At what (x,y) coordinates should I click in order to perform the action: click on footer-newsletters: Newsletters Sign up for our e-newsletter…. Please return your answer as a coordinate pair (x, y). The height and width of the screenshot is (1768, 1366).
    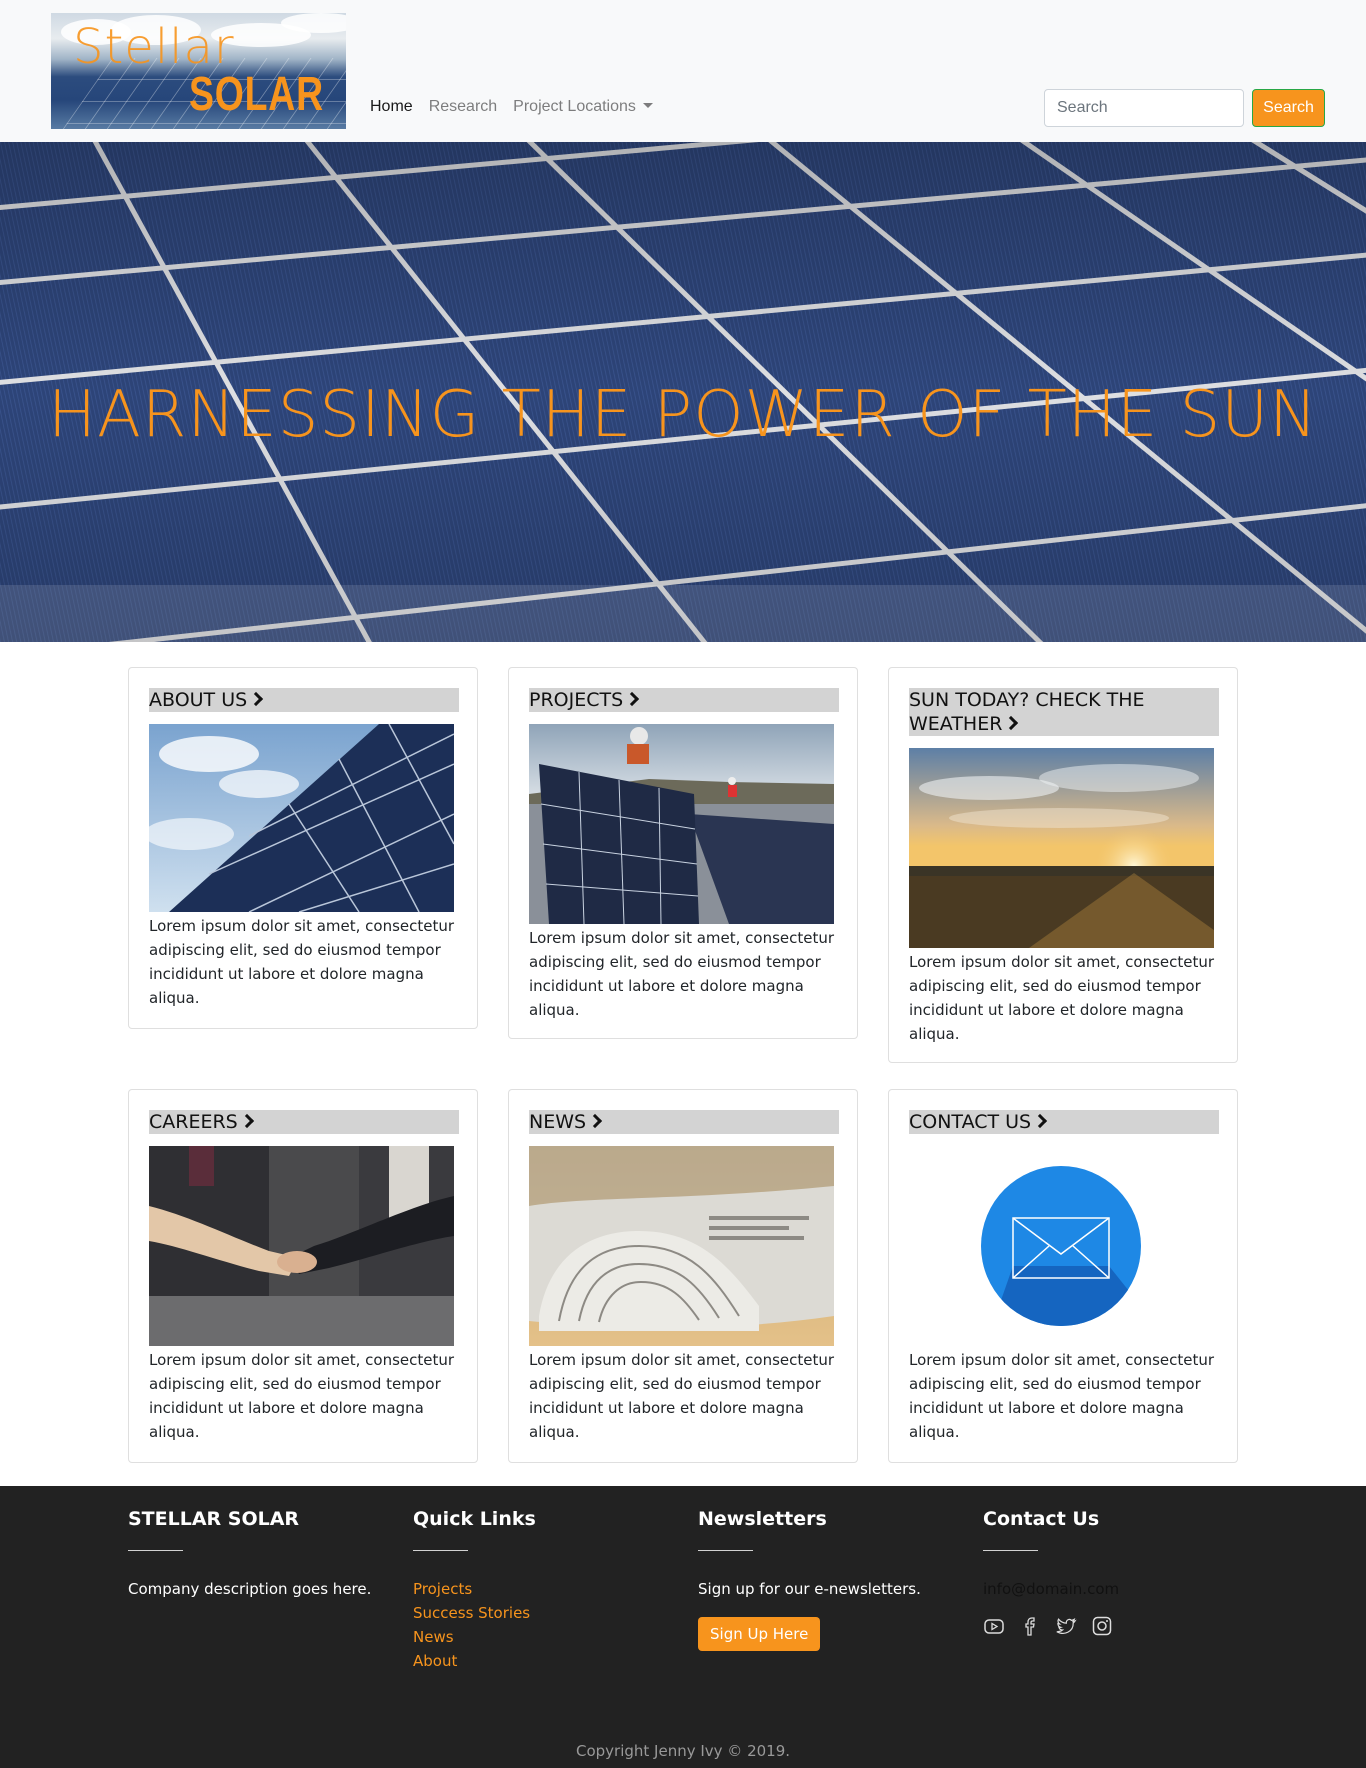
    Looking at the image, I should click on (809, 1579).